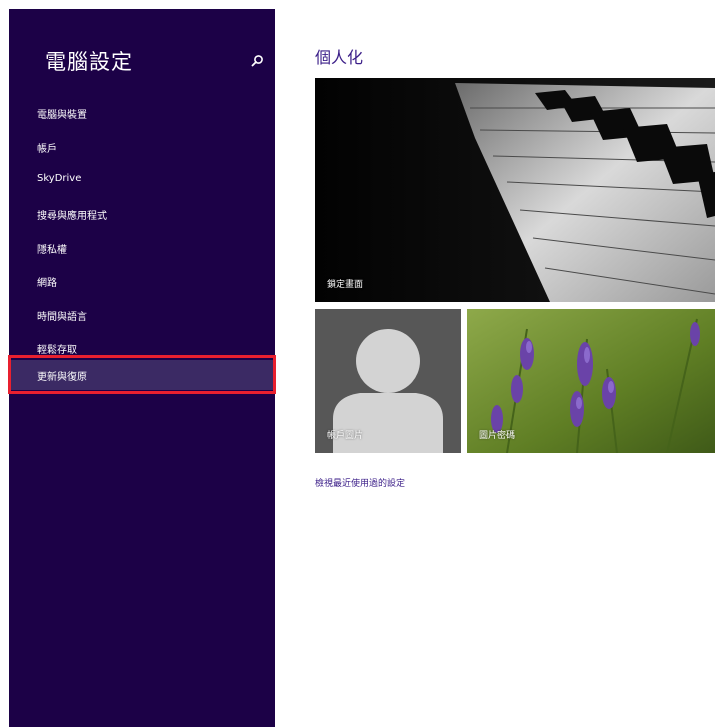 The width and height of the screenshot is (715, 727). I want to click on sidebar-item-privacy: 隱私權, so click(142, 248).